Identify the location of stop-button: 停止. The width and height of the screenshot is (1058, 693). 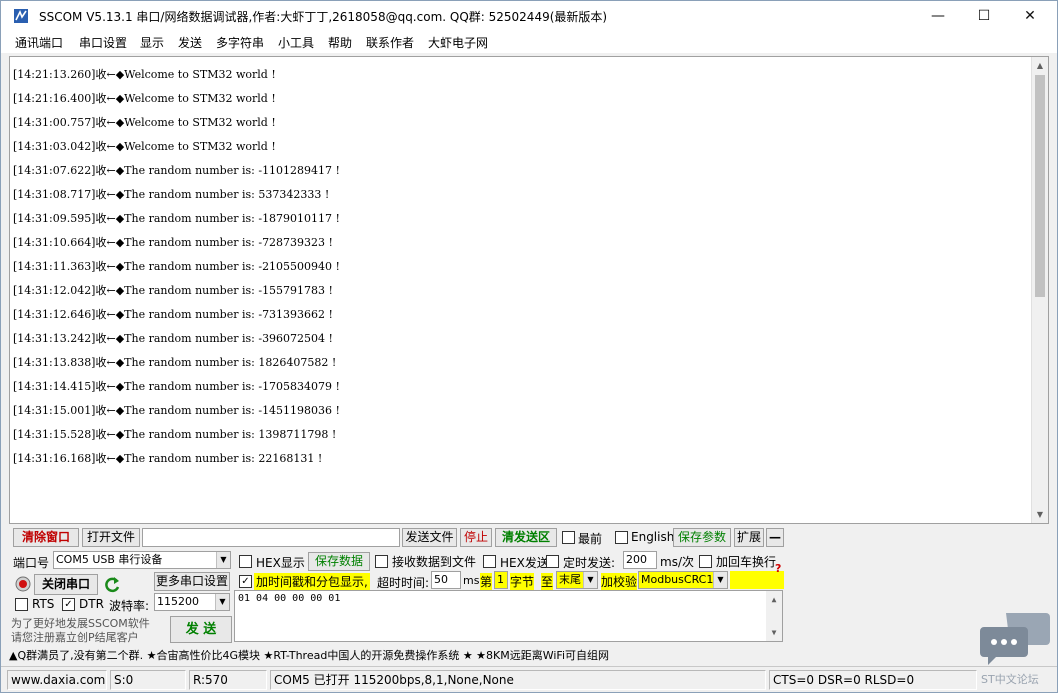
(476, 537).